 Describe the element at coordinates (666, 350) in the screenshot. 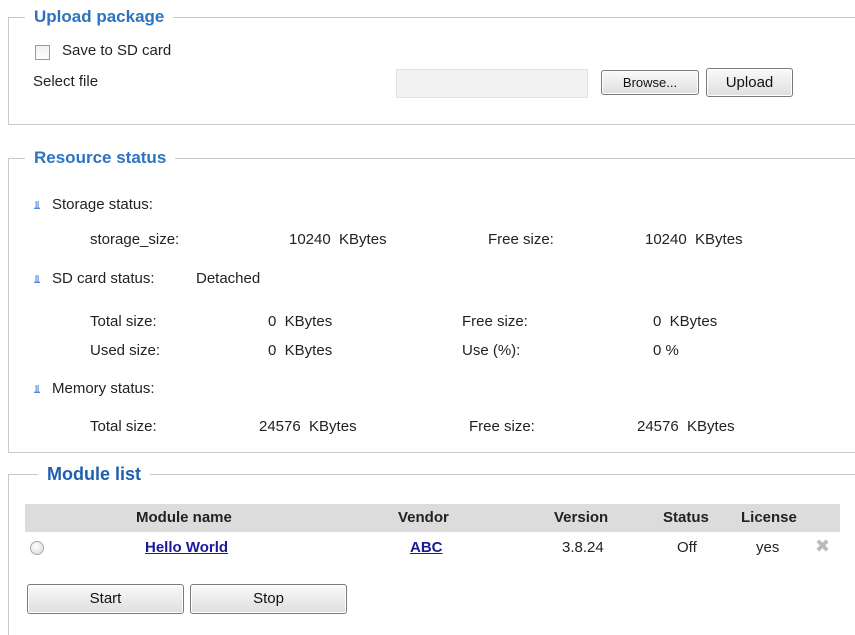

I see `sd-use-percent-value: 0 %` at that location.